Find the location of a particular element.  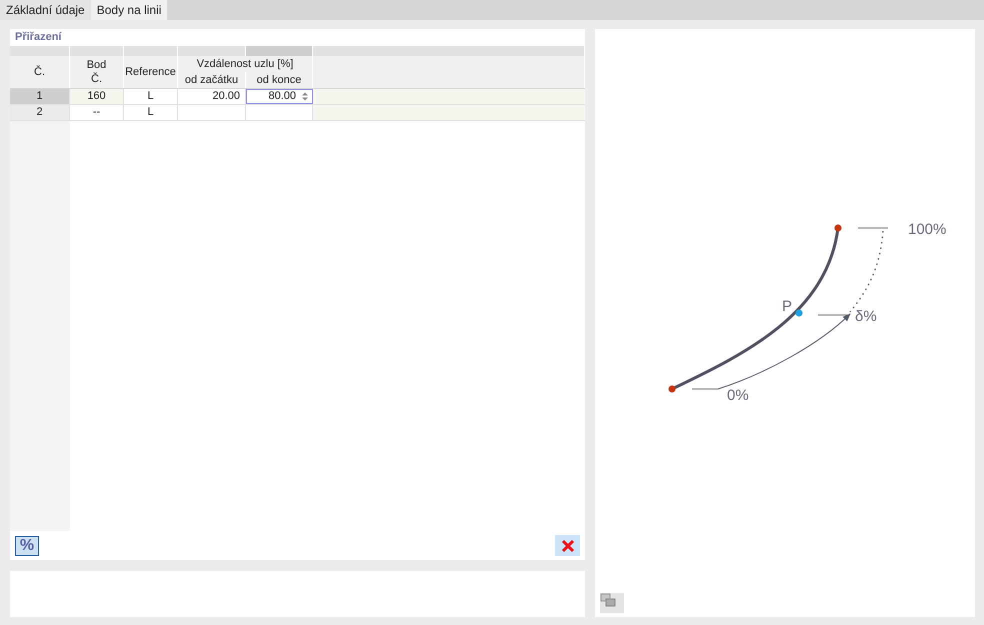

end-label: 100% is located at coordinates (927, 229).